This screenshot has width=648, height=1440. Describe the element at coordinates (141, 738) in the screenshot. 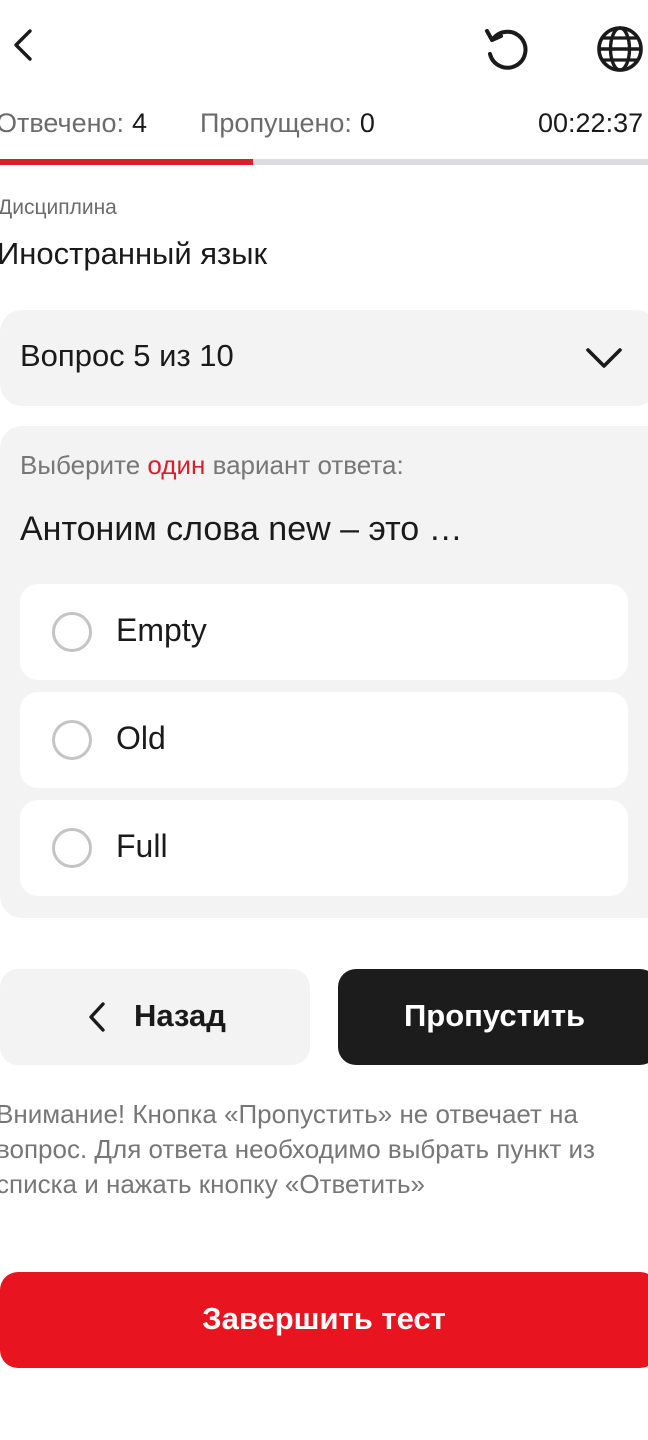

I see `answer-option-label: Old` at that location.